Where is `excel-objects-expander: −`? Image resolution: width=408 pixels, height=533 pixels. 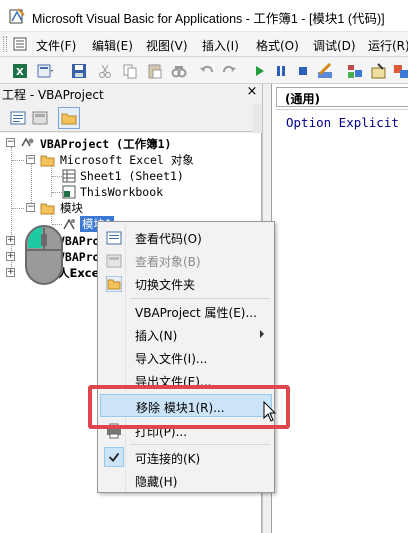
excel-objects-expander: − is located at coordinates (30, 159).